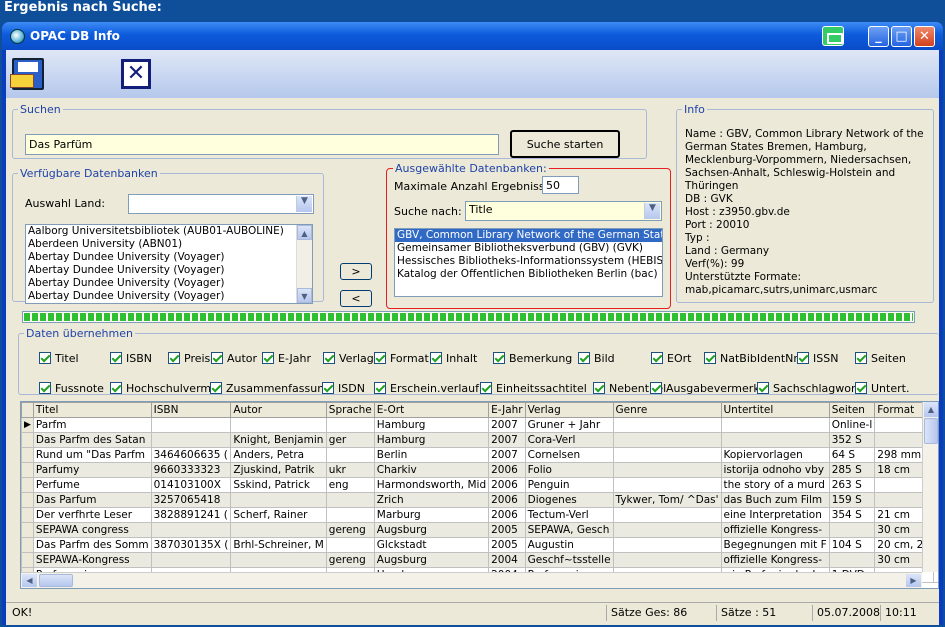 The height and width of the screenshot is (627, 945). Describe the element at coordinates (775, 470) in the screenshot. I see `table-cell: istorija odnoho vby` at that location.